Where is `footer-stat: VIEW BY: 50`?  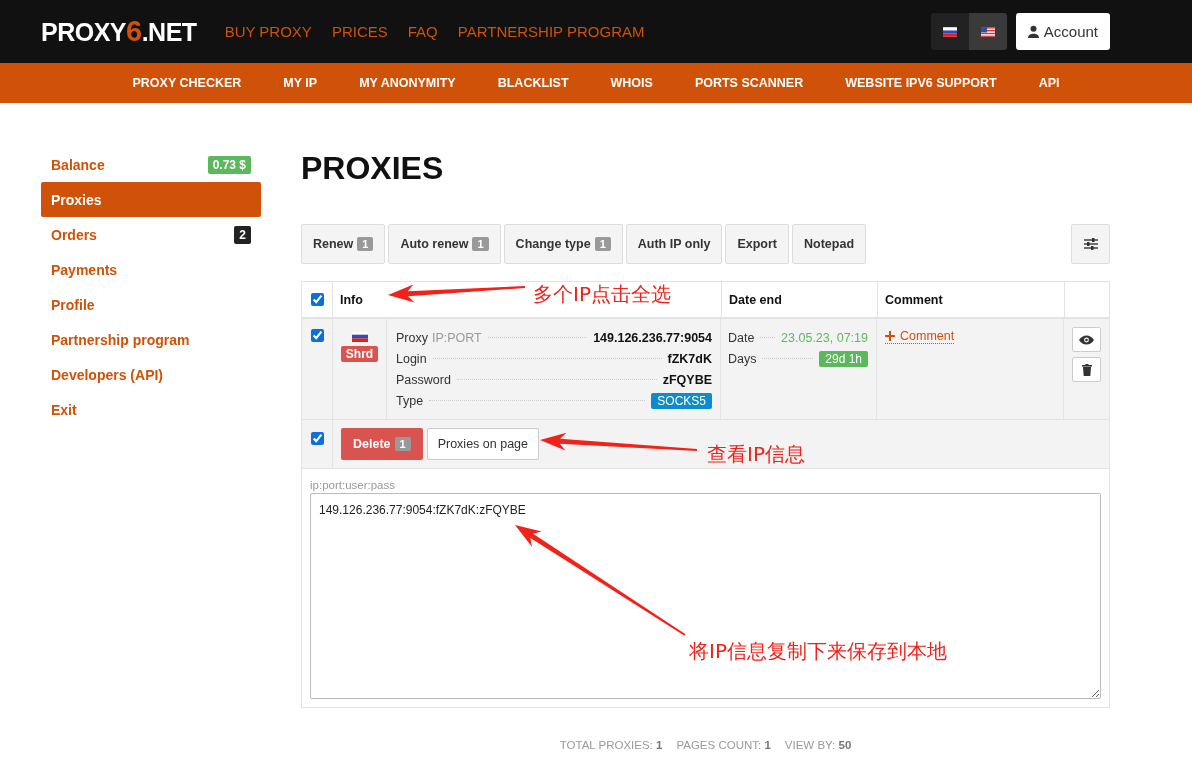 footer-stat: VIEW BY: 50 is located at coordinates (818, 745).